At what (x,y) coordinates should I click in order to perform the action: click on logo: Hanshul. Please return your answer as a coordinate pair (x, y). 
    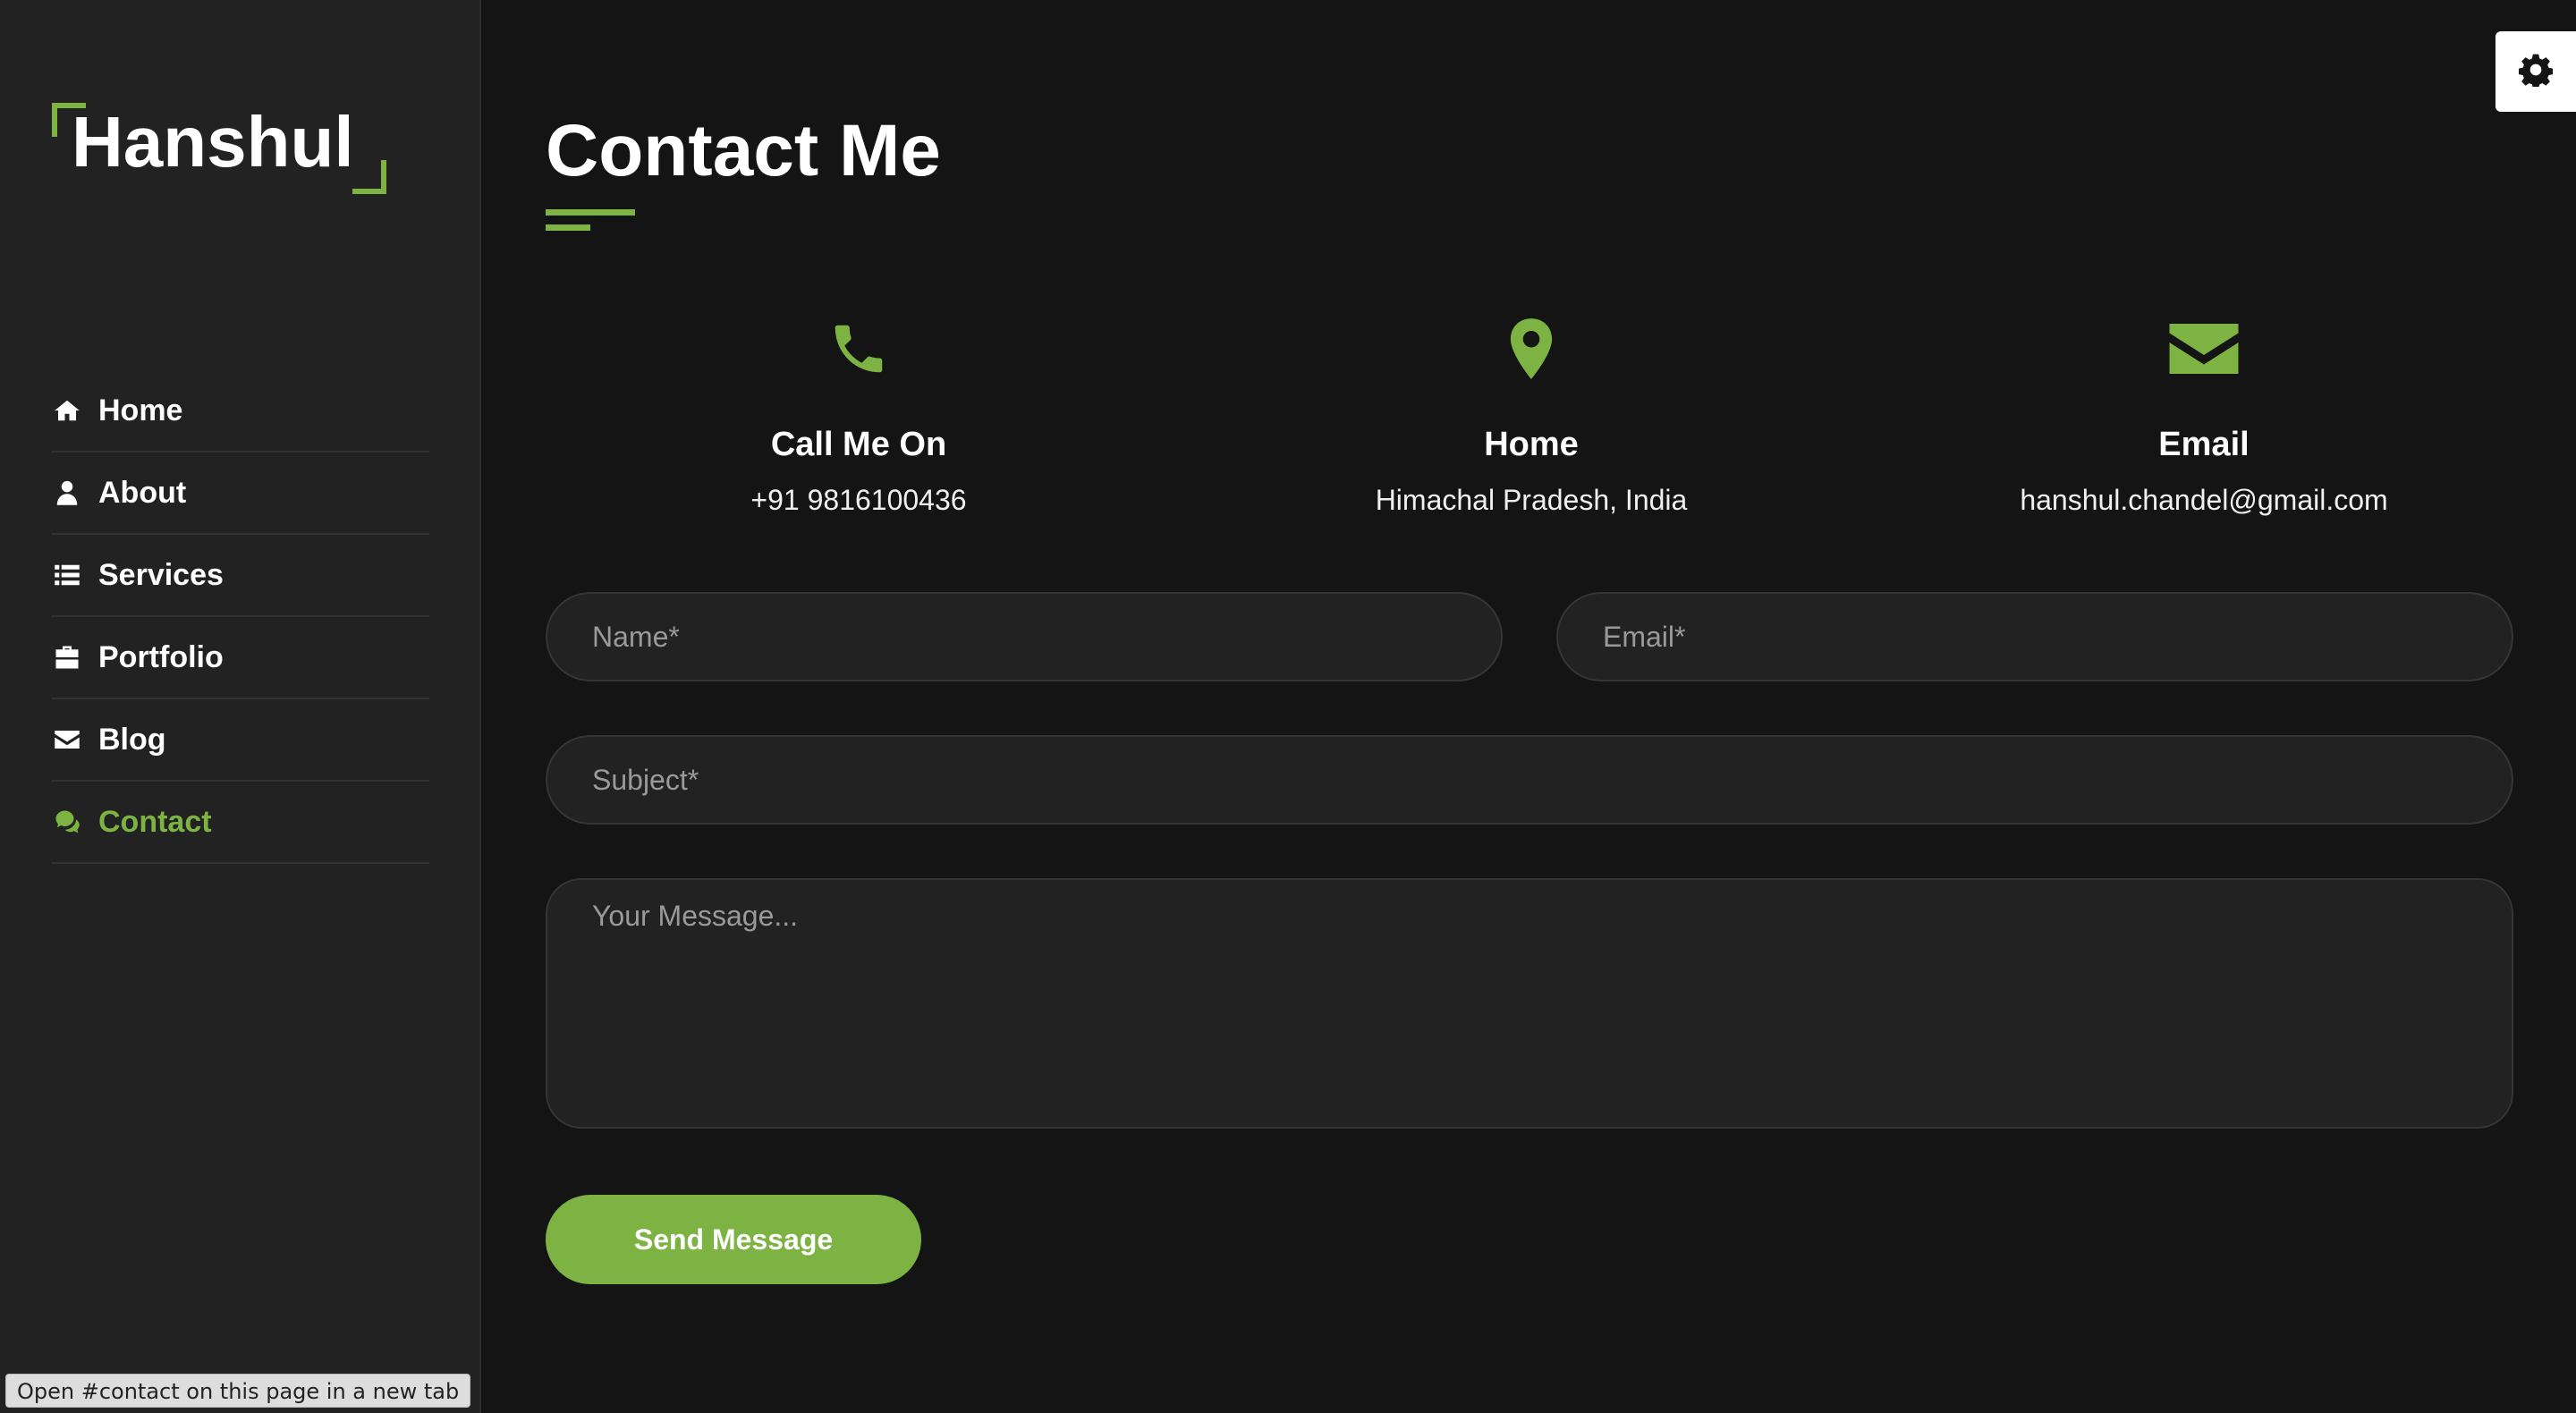
    Looking at the image, I should click on (219, 148).